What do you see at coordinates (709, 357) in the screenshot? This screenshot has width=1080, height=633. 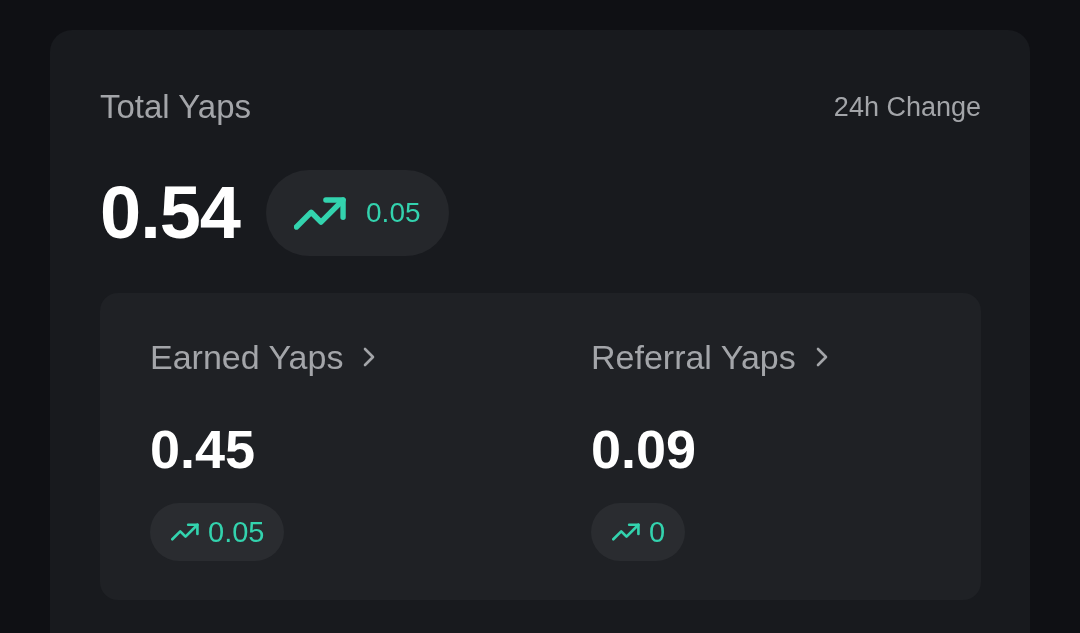 I see `breakdown-link: Referral Yaps` at bounding box center [709, 357].